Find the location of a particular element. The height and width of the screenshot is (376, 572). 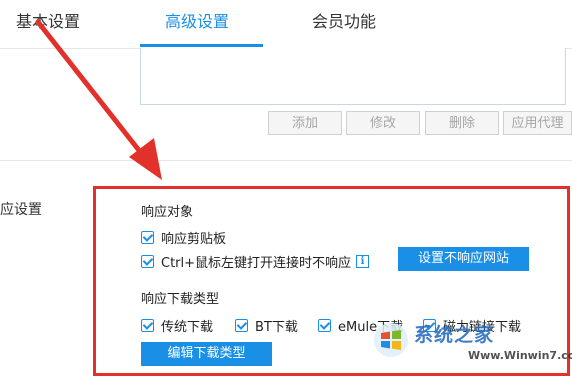

watermark-url: Www.Winwin7.com is located at coordinates (520, 355).